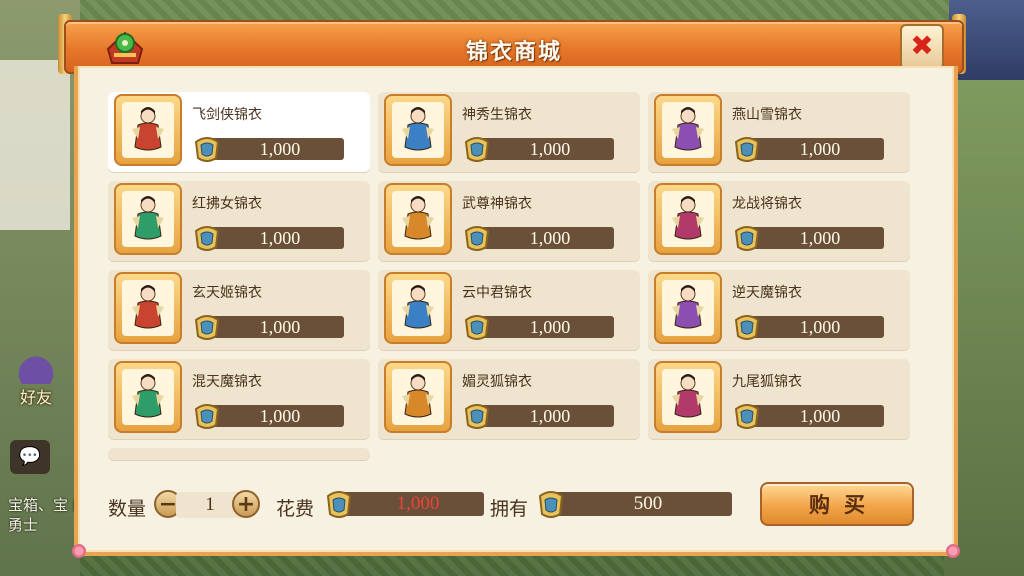 This screenshot has width=1024, height=576. Describe the element at coordinates (509, 310) in the screenshot. I see `shop-item-card: 云中君锦衣 1,000` at that location.